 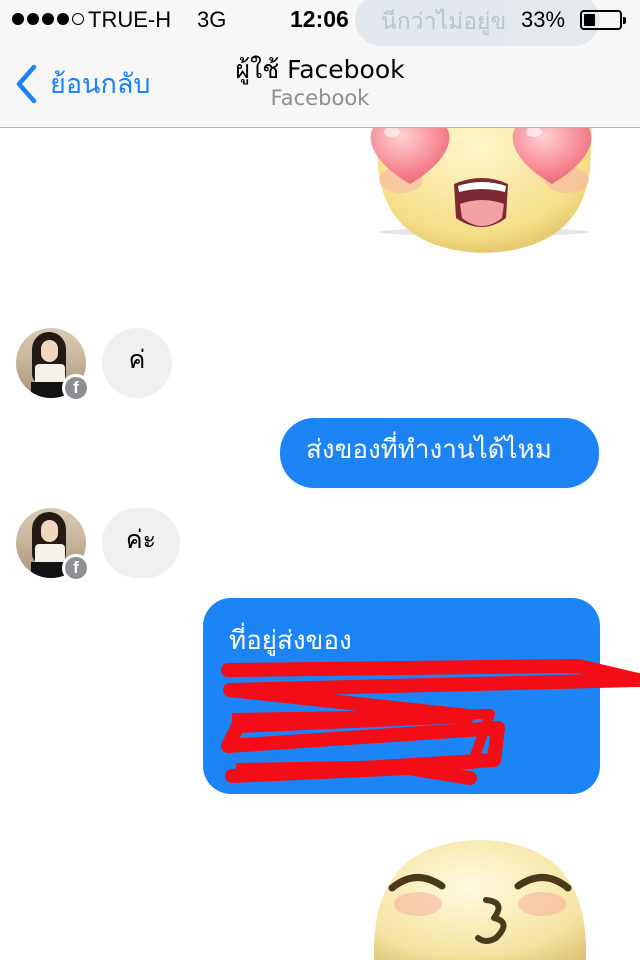 I want to click on redaction-scribble, so click(x=430, y=722).